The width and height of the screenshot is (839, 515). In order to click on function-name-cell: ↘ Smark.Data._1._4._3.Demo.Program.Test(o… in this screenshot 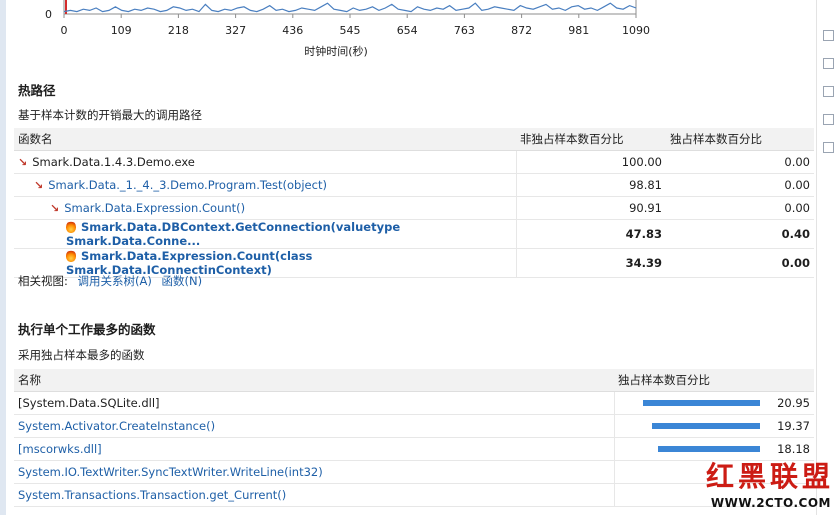, I will do `click(265, 185)`.